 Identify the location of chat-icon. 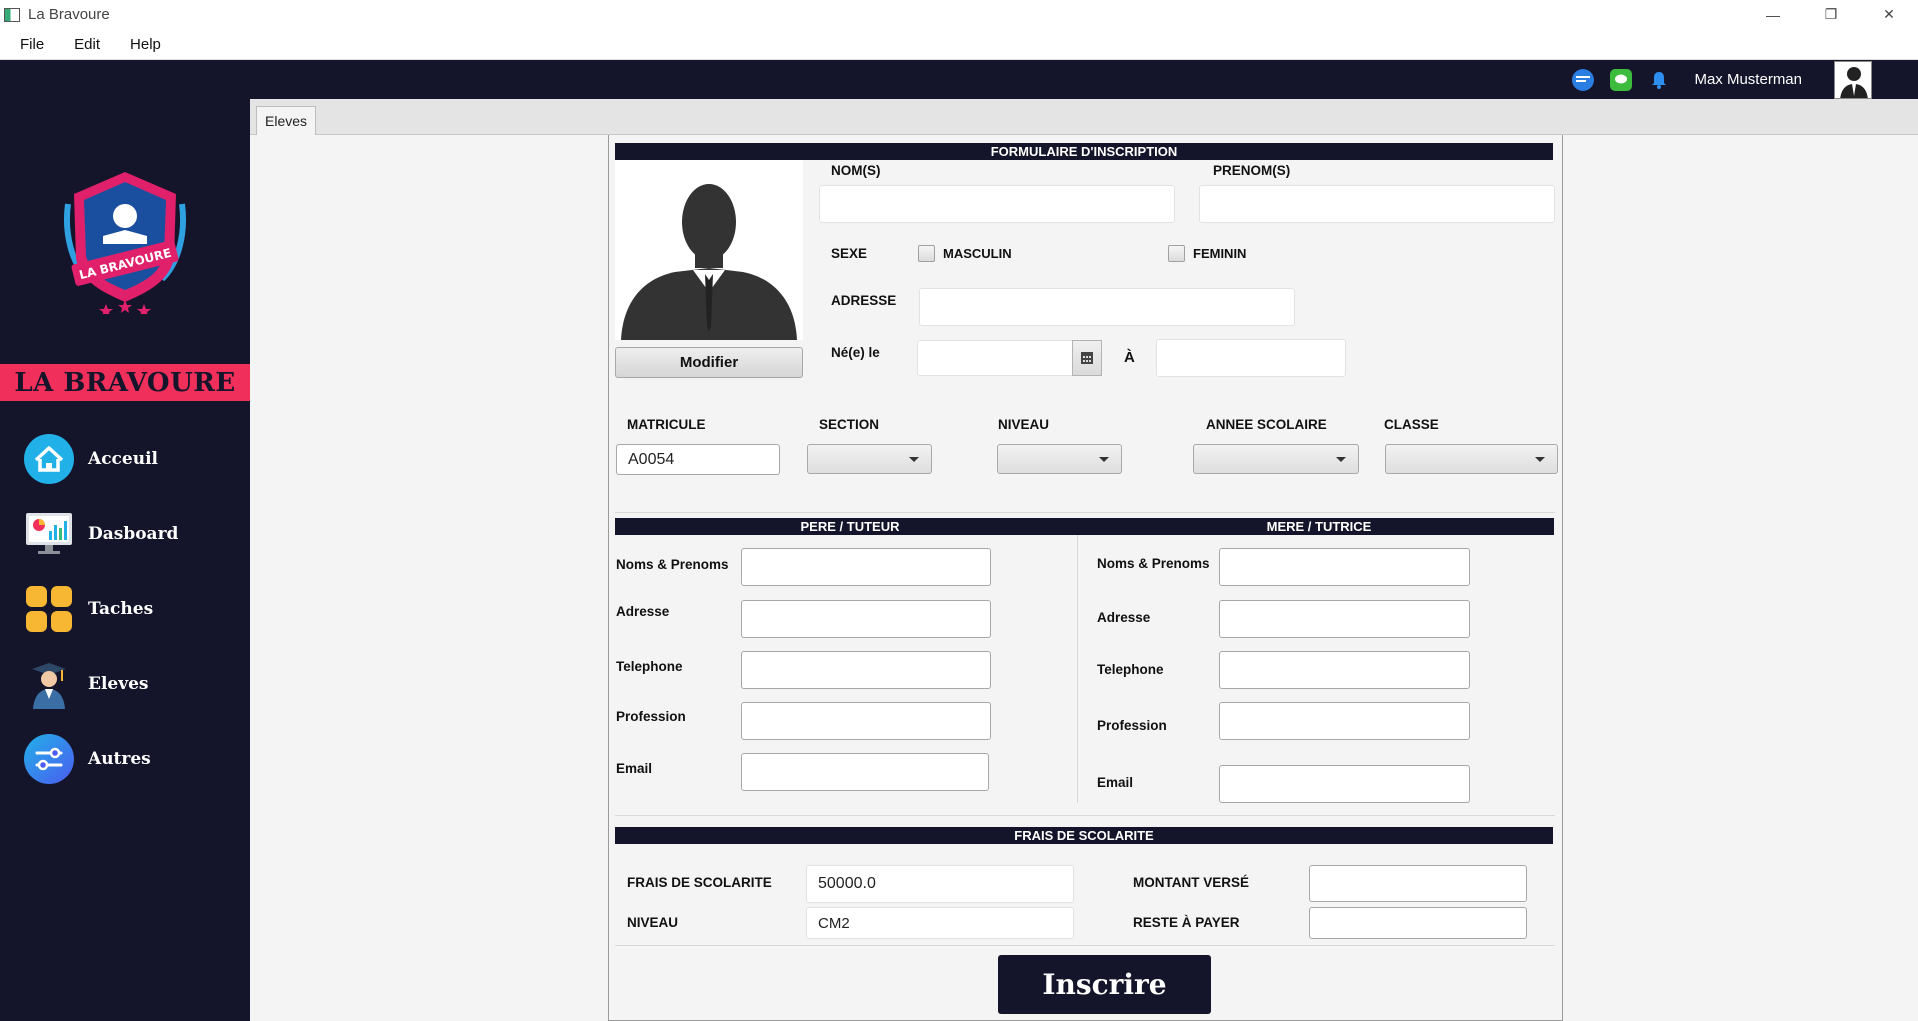
(1621, 79).